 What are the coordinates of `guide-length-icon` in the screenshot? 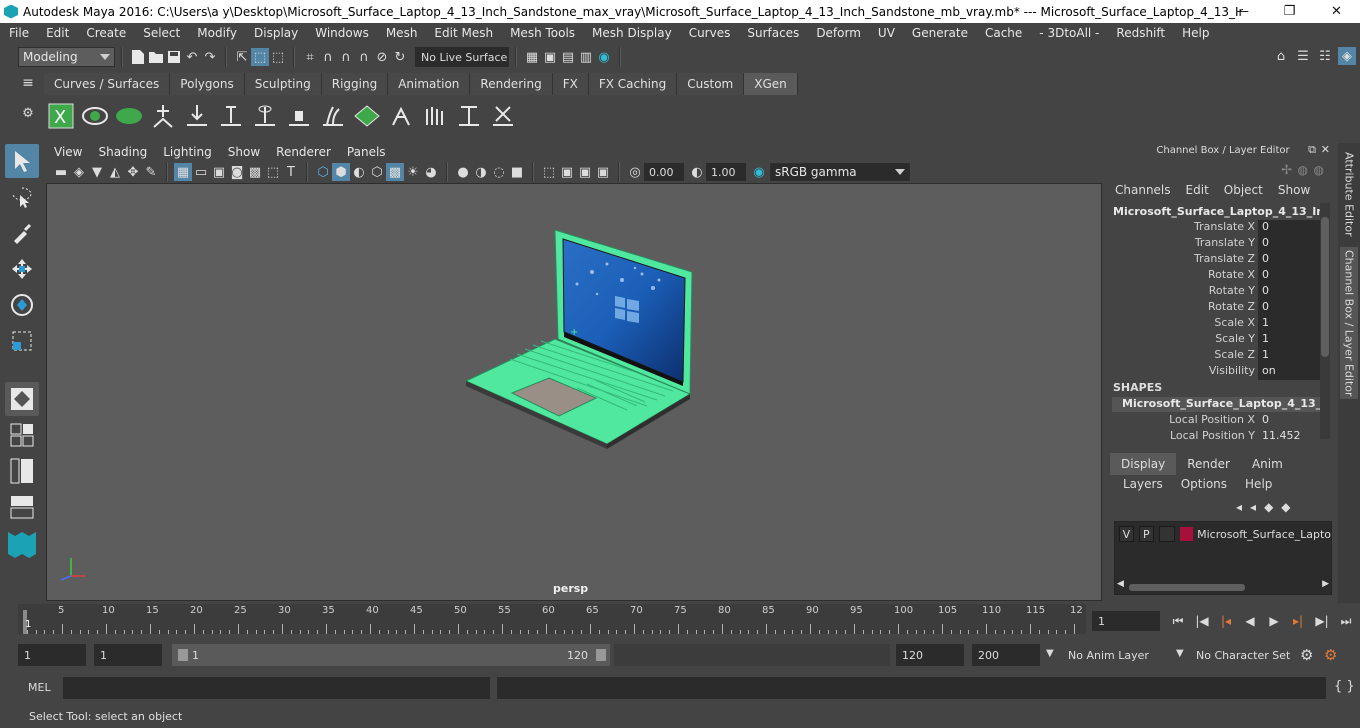 It's located at (265, 116).